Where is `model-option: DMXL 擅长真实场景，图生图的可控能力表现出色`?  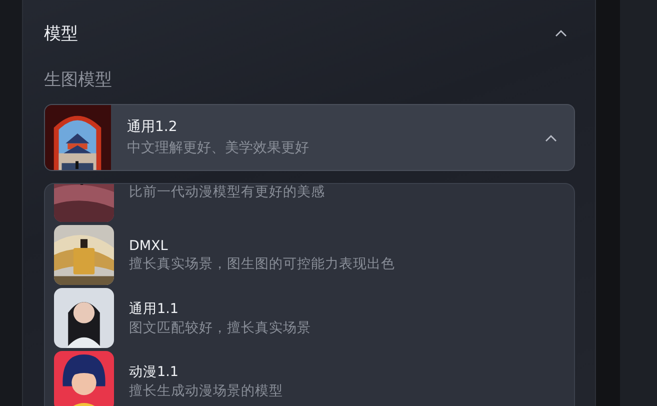
model-option: DMXL 擅长真实场景，图生图的可控能力表现出色 is located at coordinates (309, 255).